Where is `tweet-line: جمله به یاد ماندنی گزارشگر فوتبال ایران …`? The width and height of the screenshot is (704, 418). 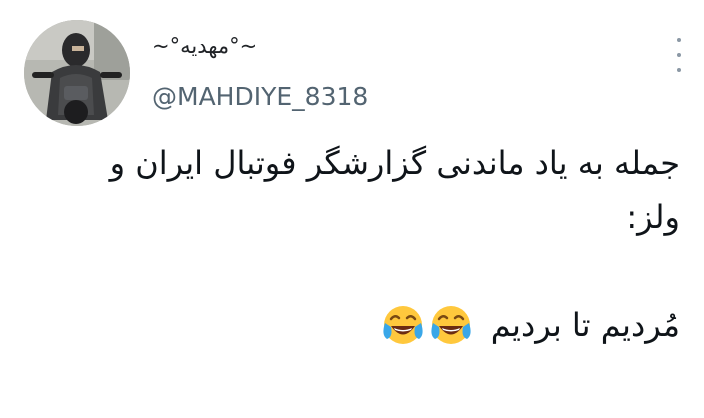
tweet-line: جمله به یاد ماندنی گزارشگر فوتبال ایران … is located at coordinates (394, 163).